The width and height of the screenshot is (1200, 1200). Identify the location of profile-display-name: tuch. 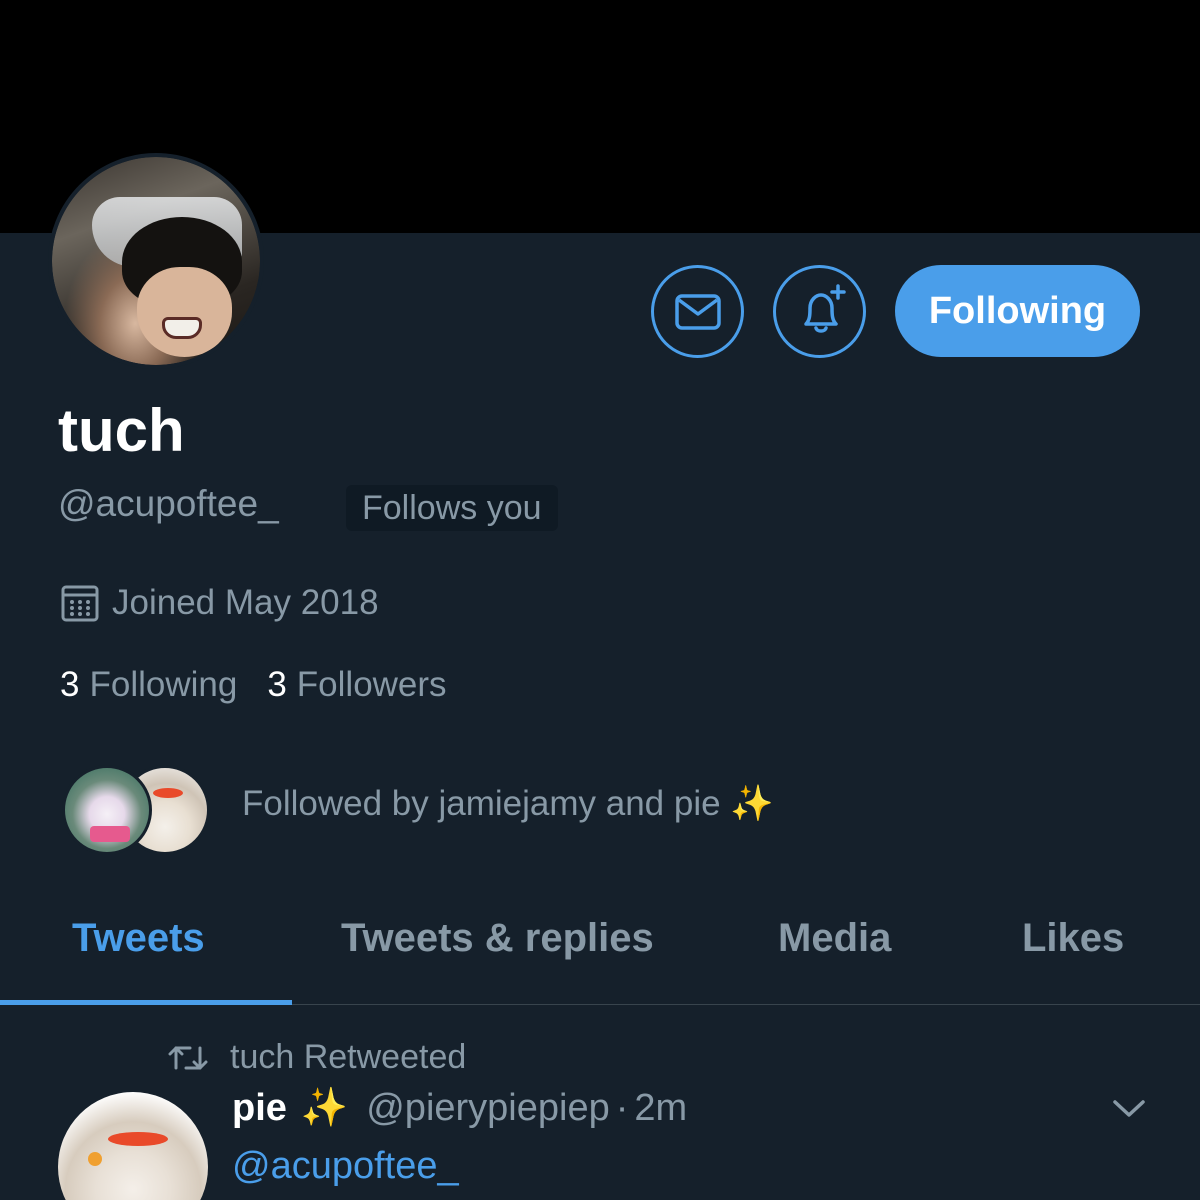
(121, 430).